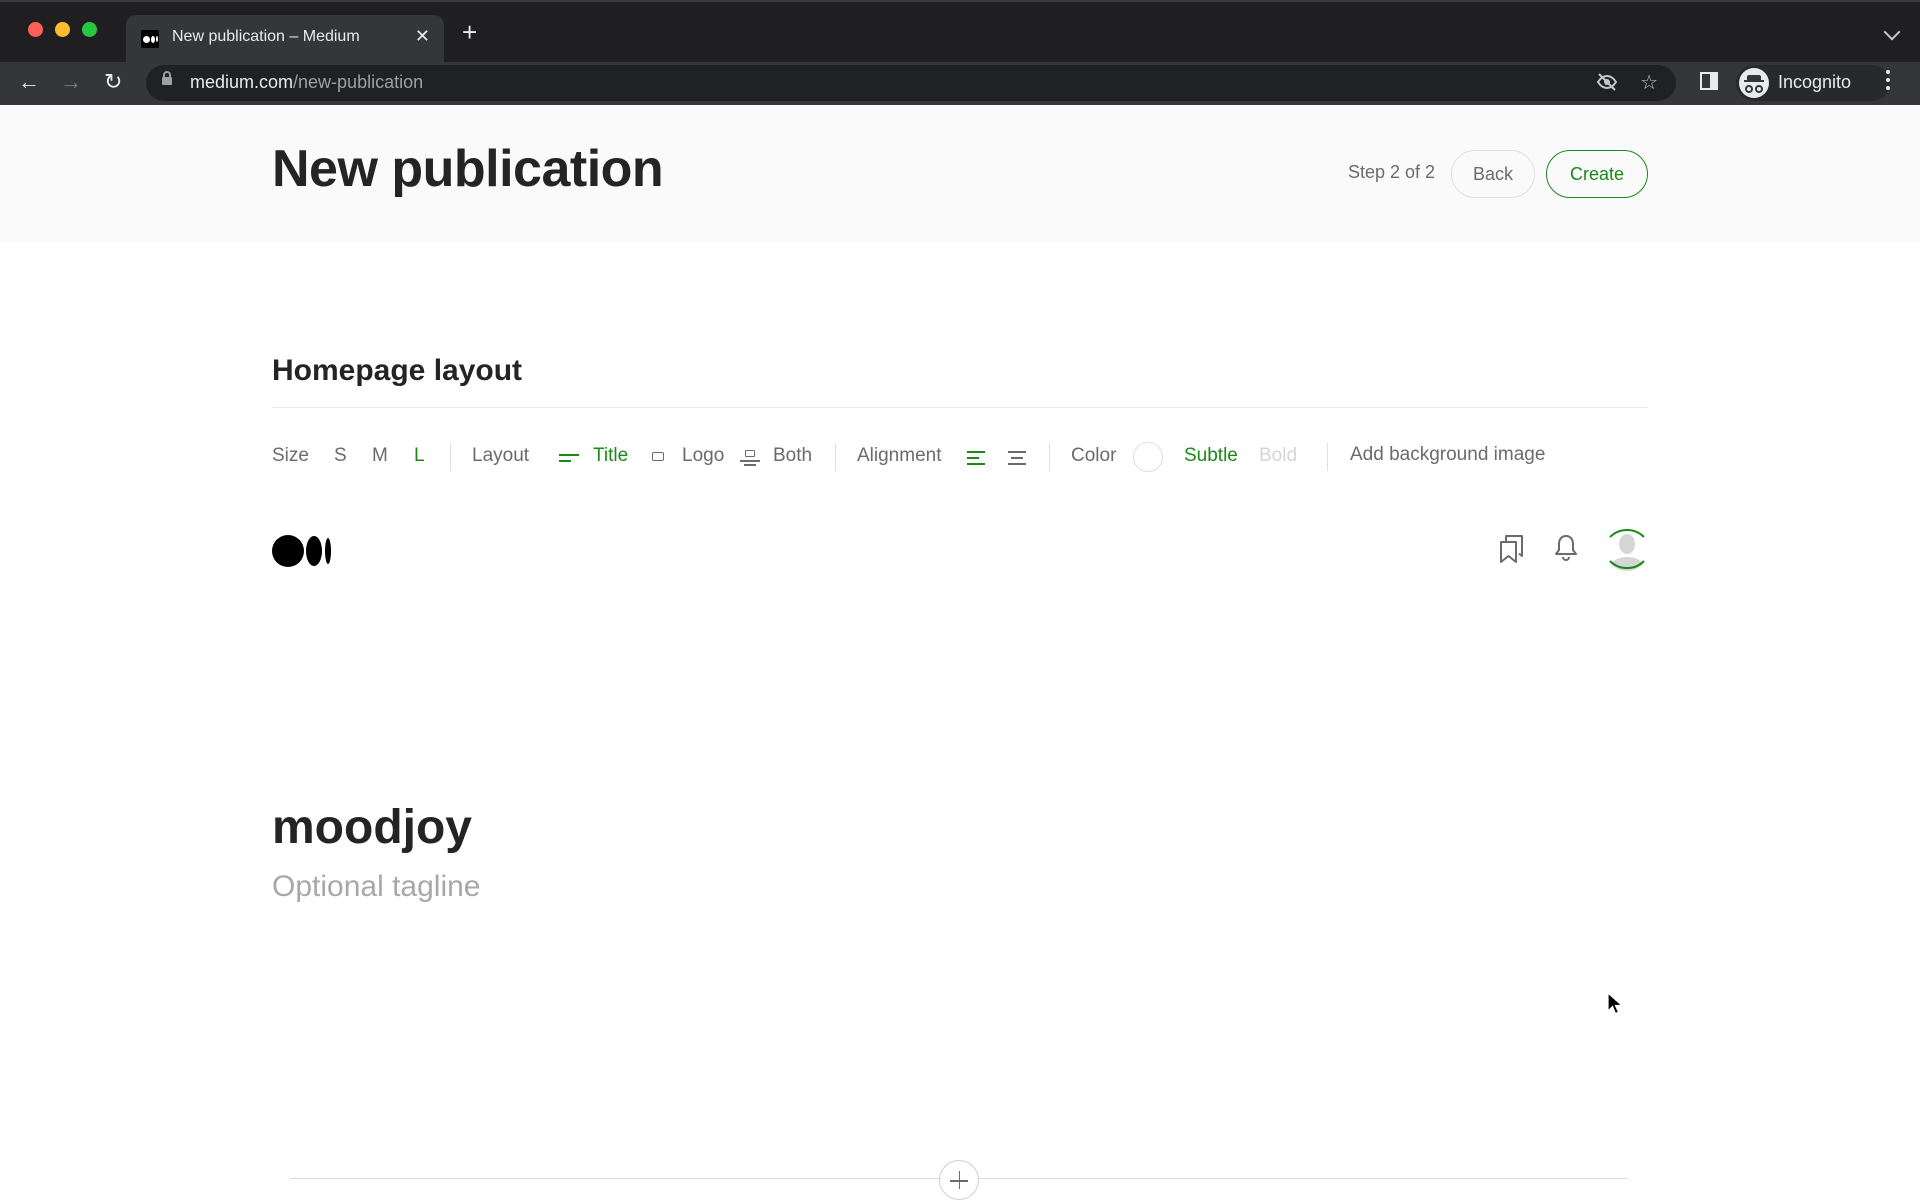  I want to click on medium-favicon-icon, so click(150, 39).